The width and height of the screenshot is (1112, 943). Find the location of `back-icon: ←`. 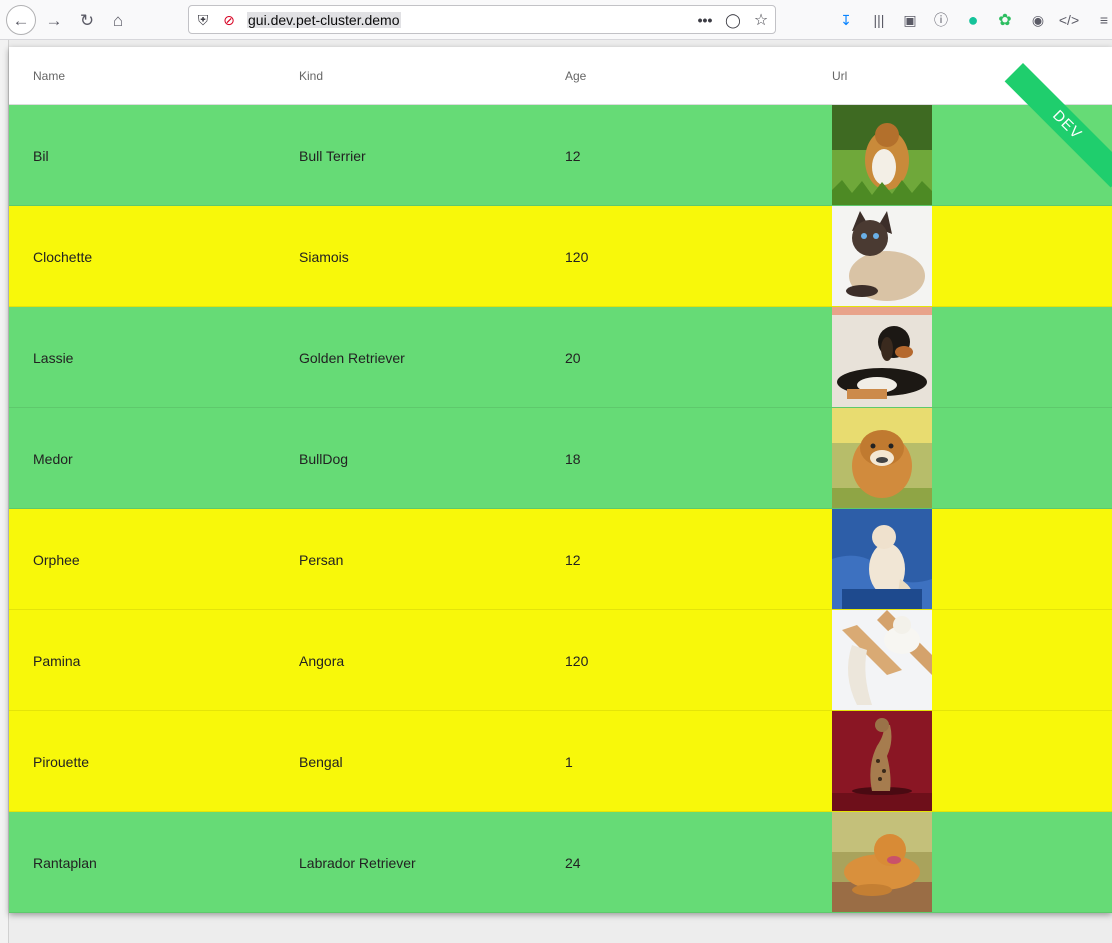

back-icon: ← is located at coordinates (21, 20).